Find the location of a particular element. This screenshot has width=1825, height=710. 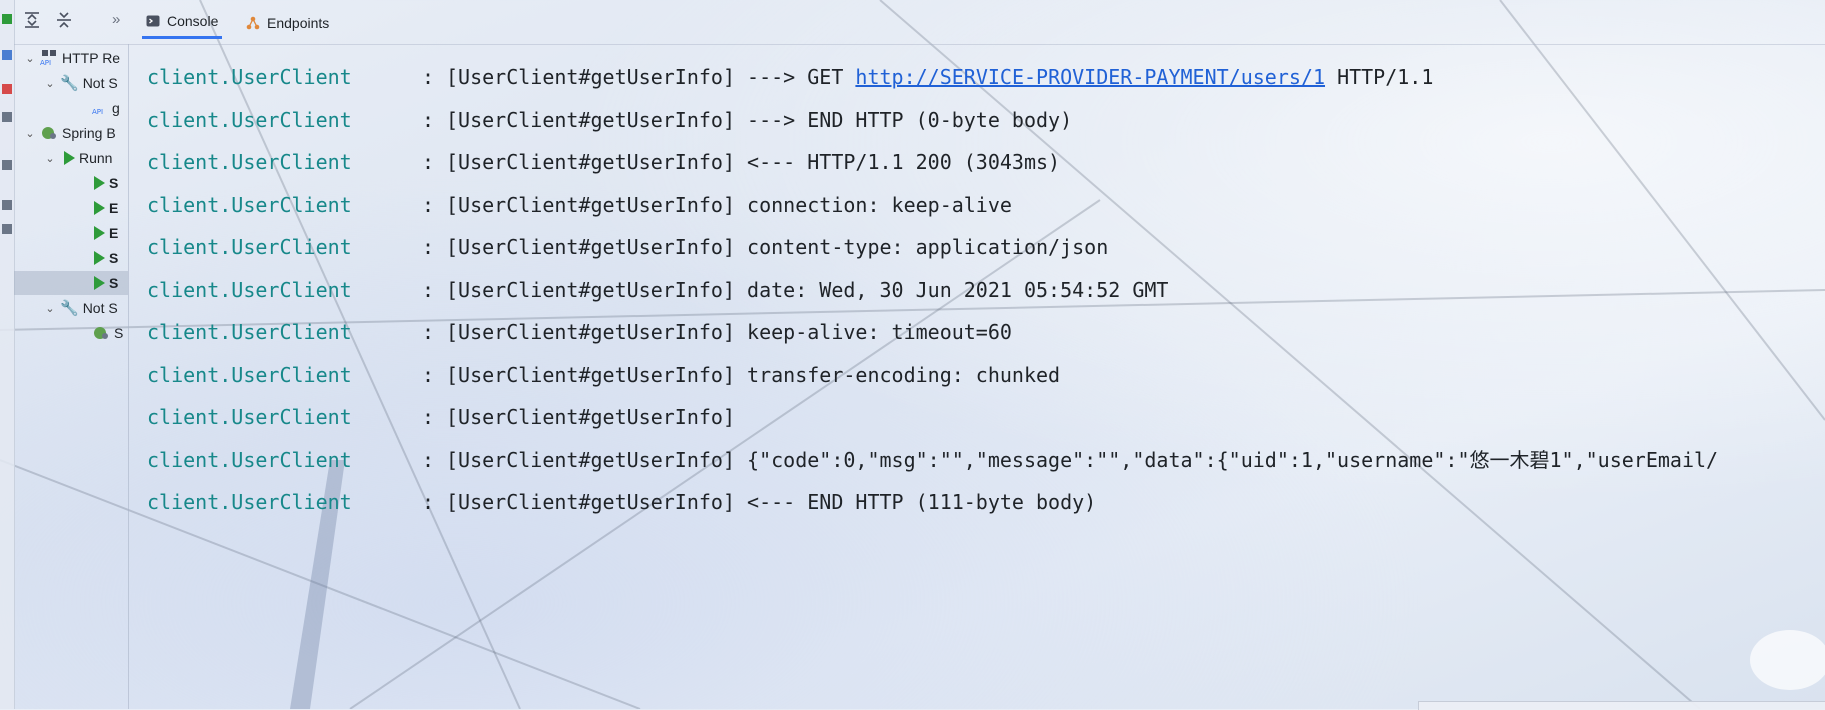

tree-item-label: Runn is located at coordinates (96, 158).